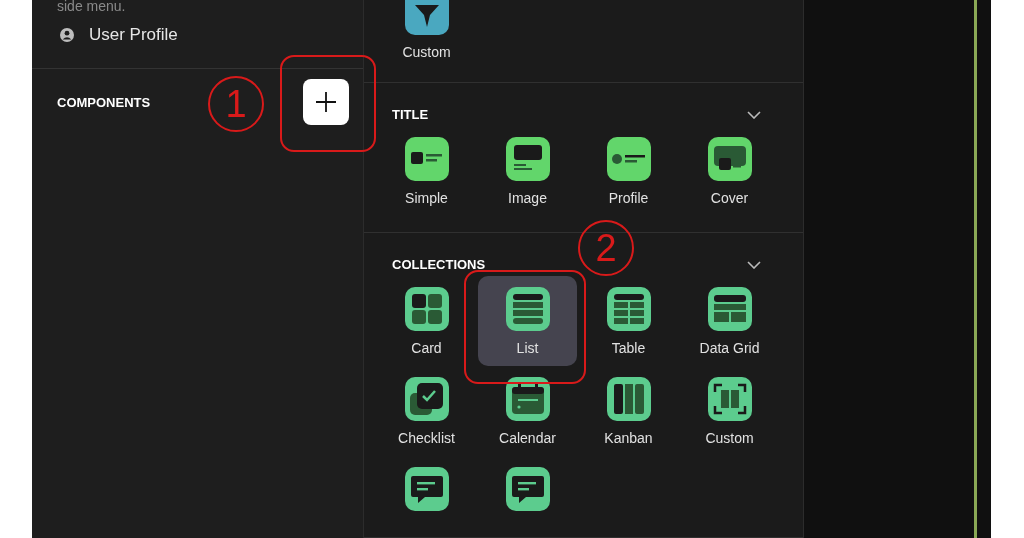 This screenshot has width=1024, height=538. Describe the element at coordinates (410, 114) in the screenshot. I see `section-title: TITLE` at that location.